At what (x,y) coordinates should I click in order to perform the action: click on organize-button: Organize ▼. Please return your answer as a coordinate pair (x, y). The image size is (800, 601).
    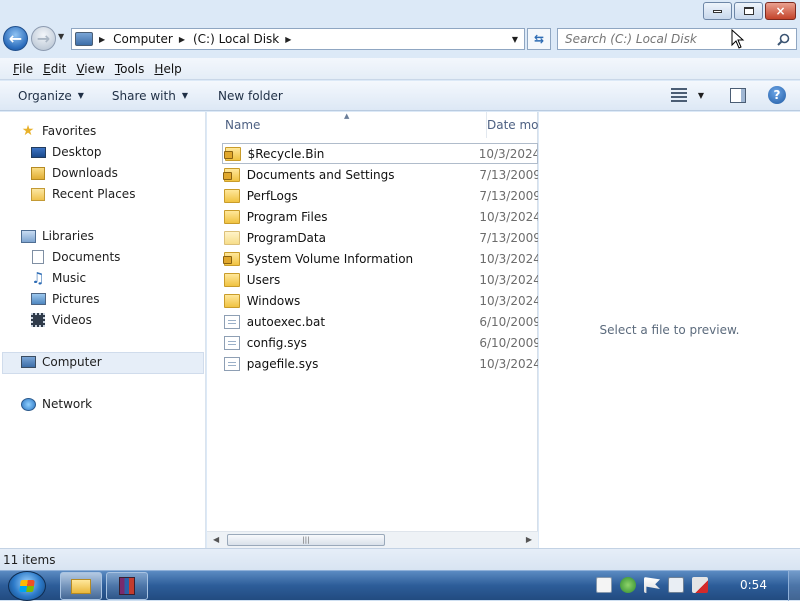
    Looking at the image, I should click on (51, 96).